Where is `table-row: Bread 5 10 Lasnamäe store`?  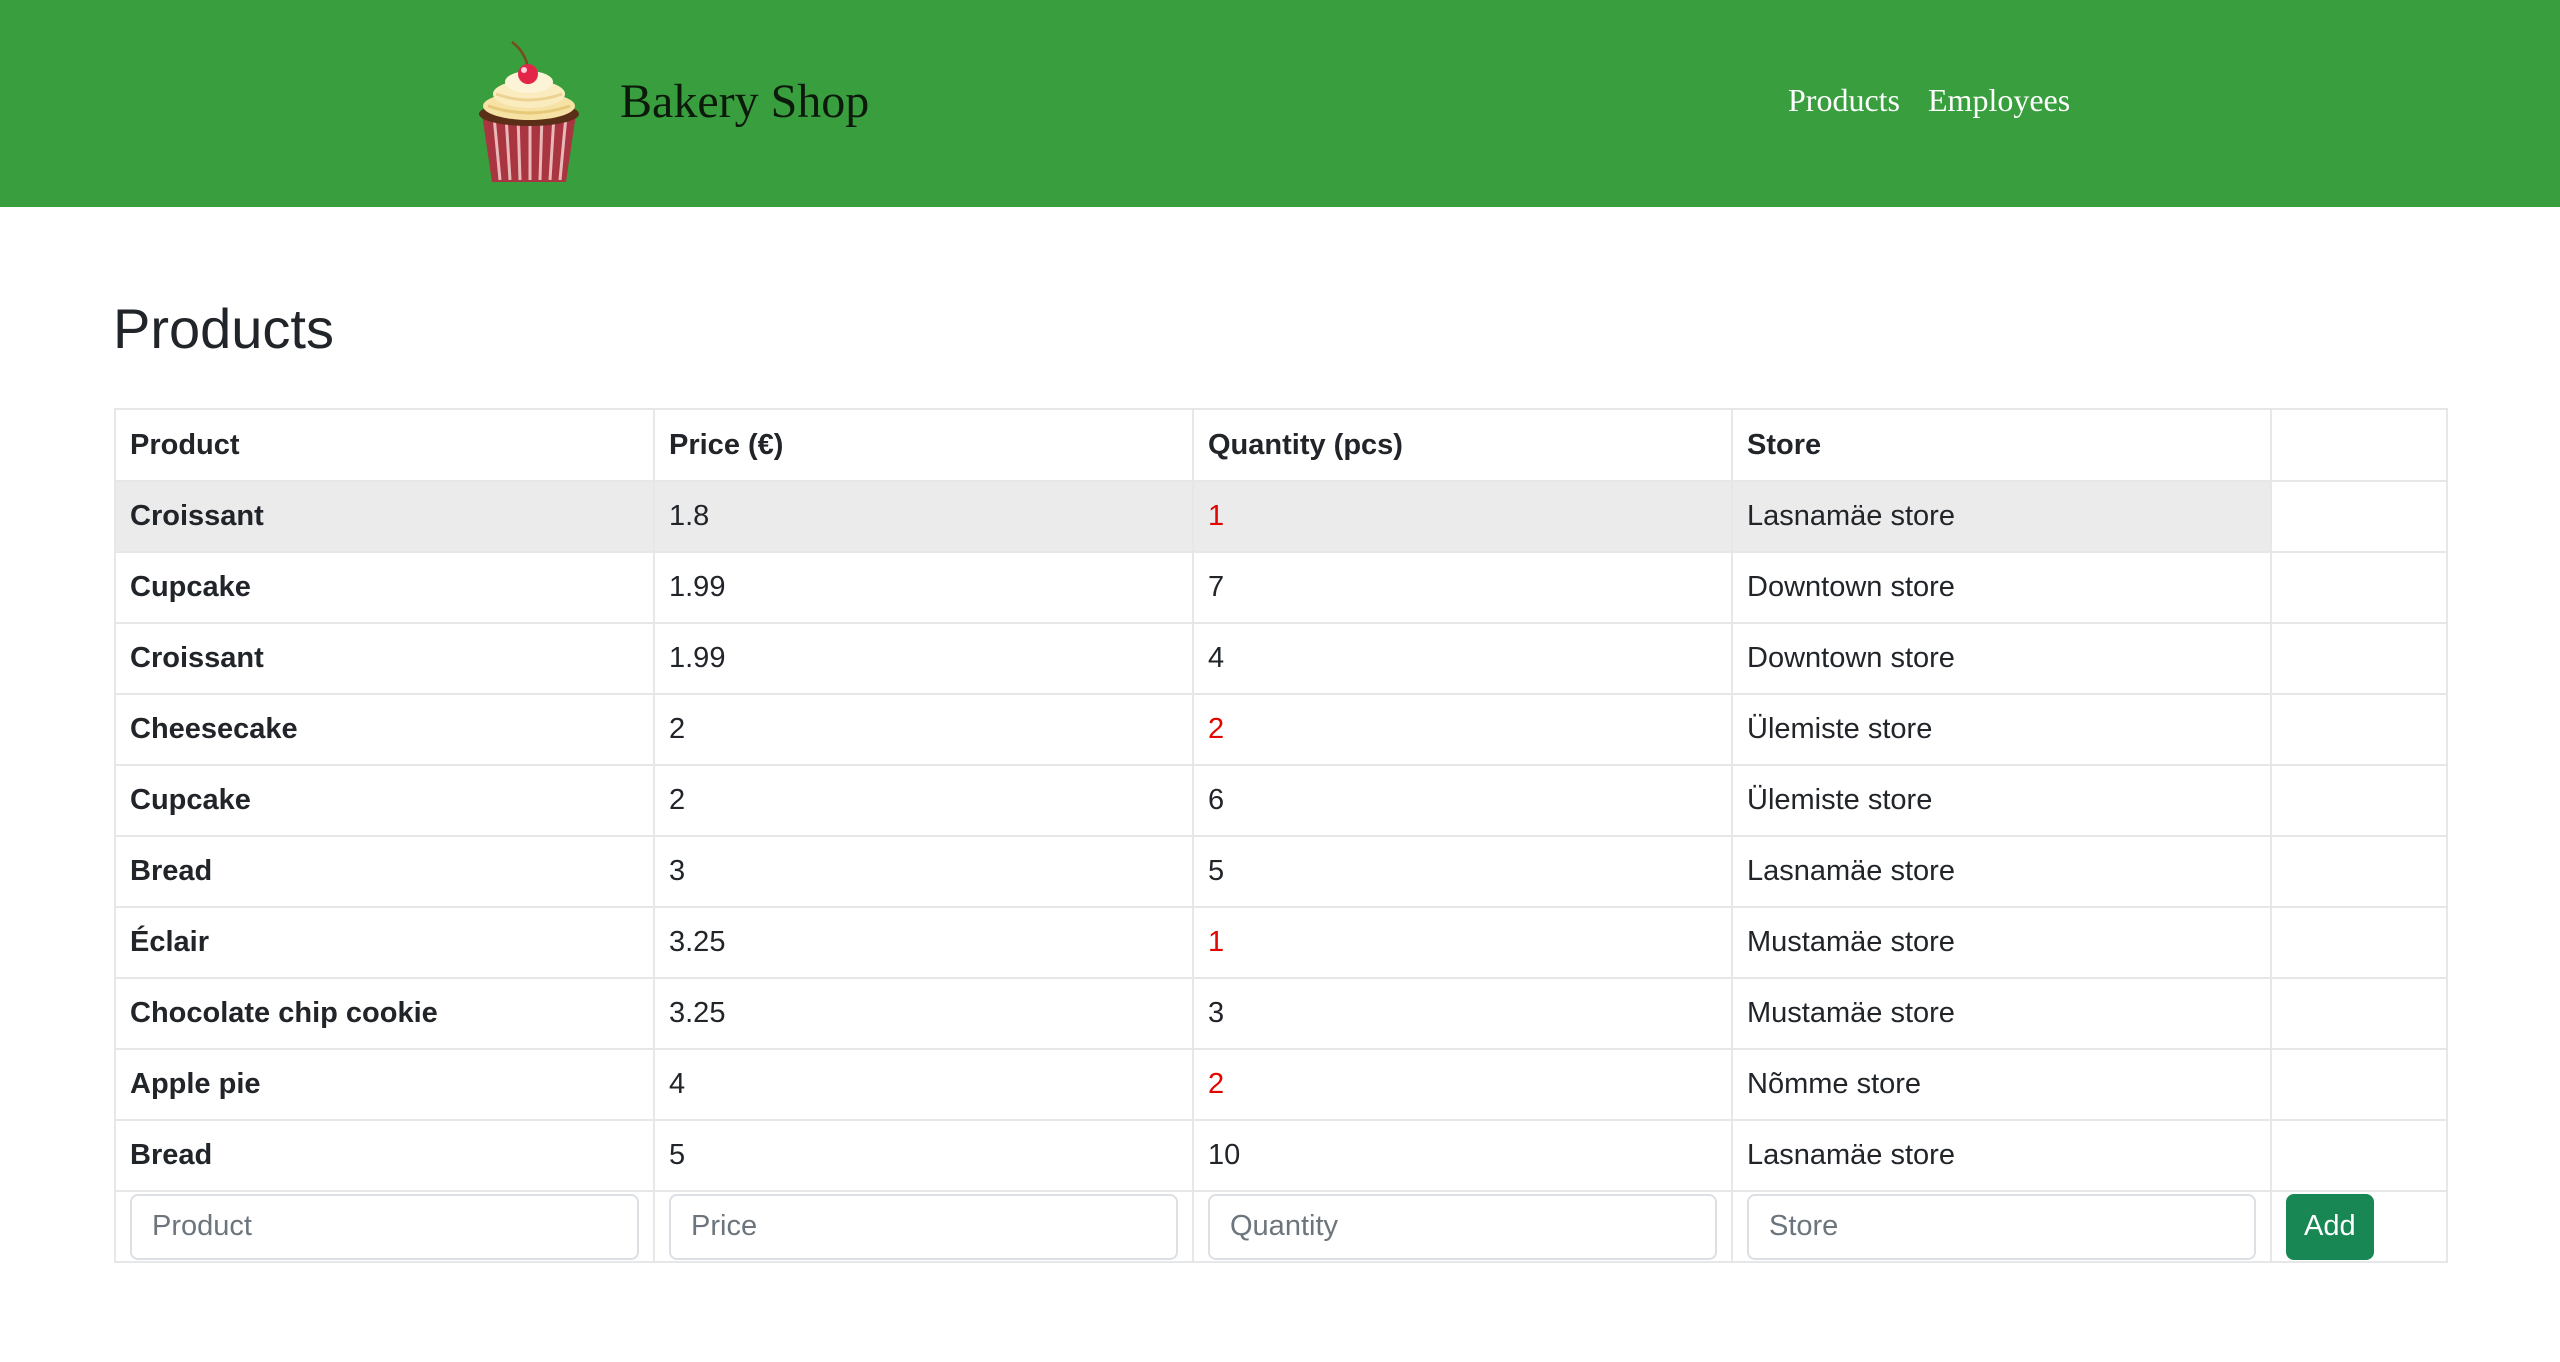
table-row: Bread 5 10 Lasnamäe store is located at coordinates (1281, 1155).